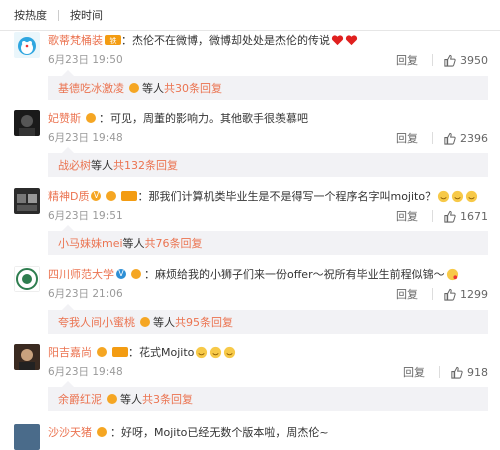 The height and width of the screenshot is (450, 500). I want to click on comment-line: 四川师范大学 V ：麻烦给我的小狮子们来一份offer～祝所有毕业生前程似锦～, so click(253, 274).